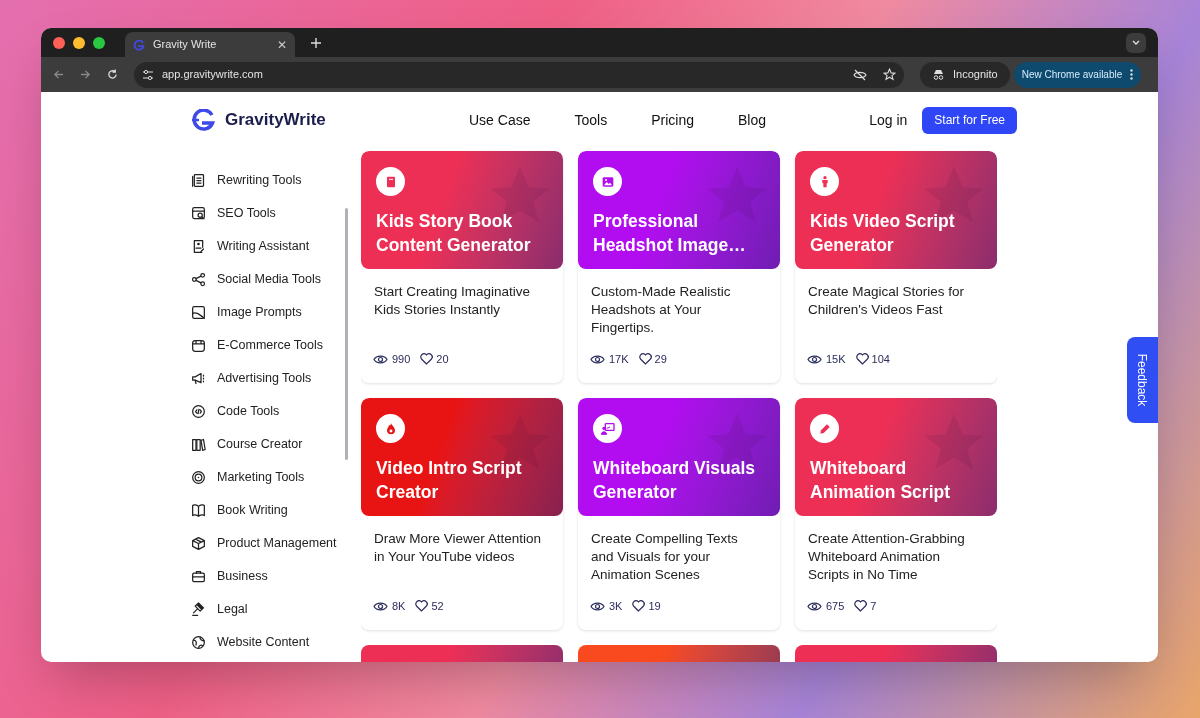 The height and width of the screenshot is (718, 1200). What do you see at coordinates (401, 359) in the screenshot?
I see `view-count: 990` at bounding box center [401, 359].